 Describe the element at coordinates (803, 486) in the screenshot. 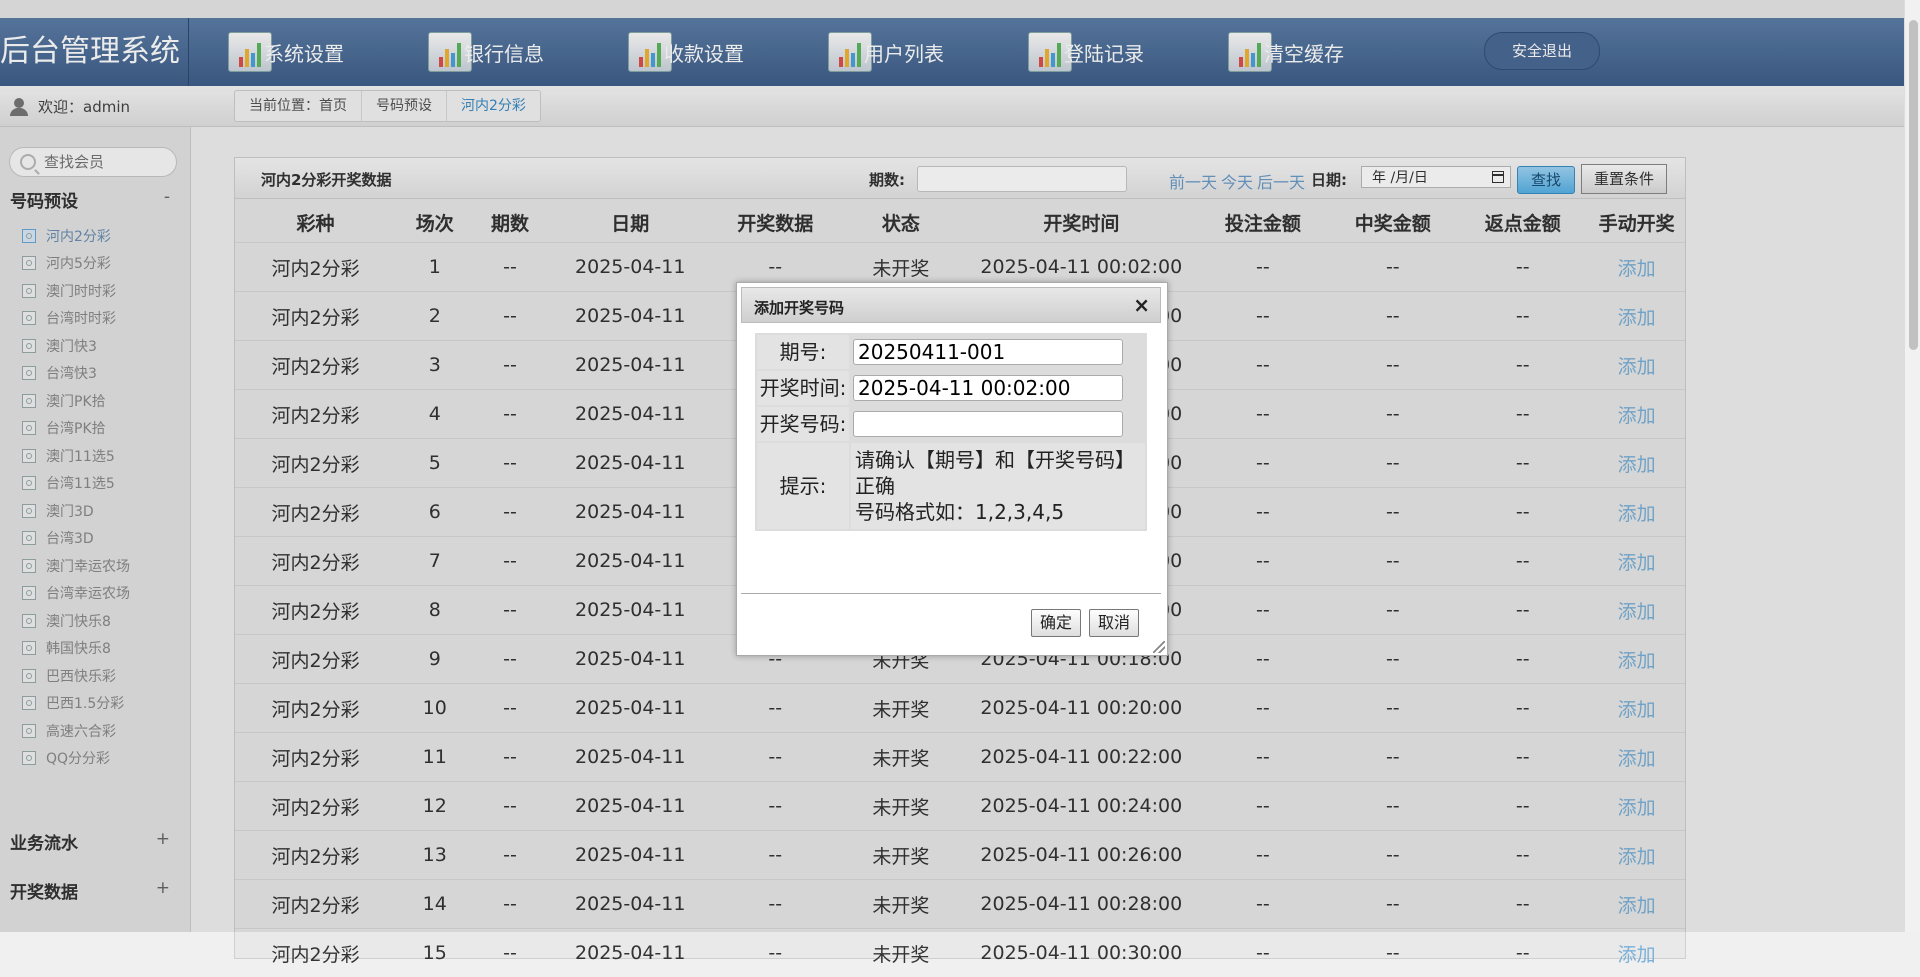

I see `hint-label: 提示:` at that location.